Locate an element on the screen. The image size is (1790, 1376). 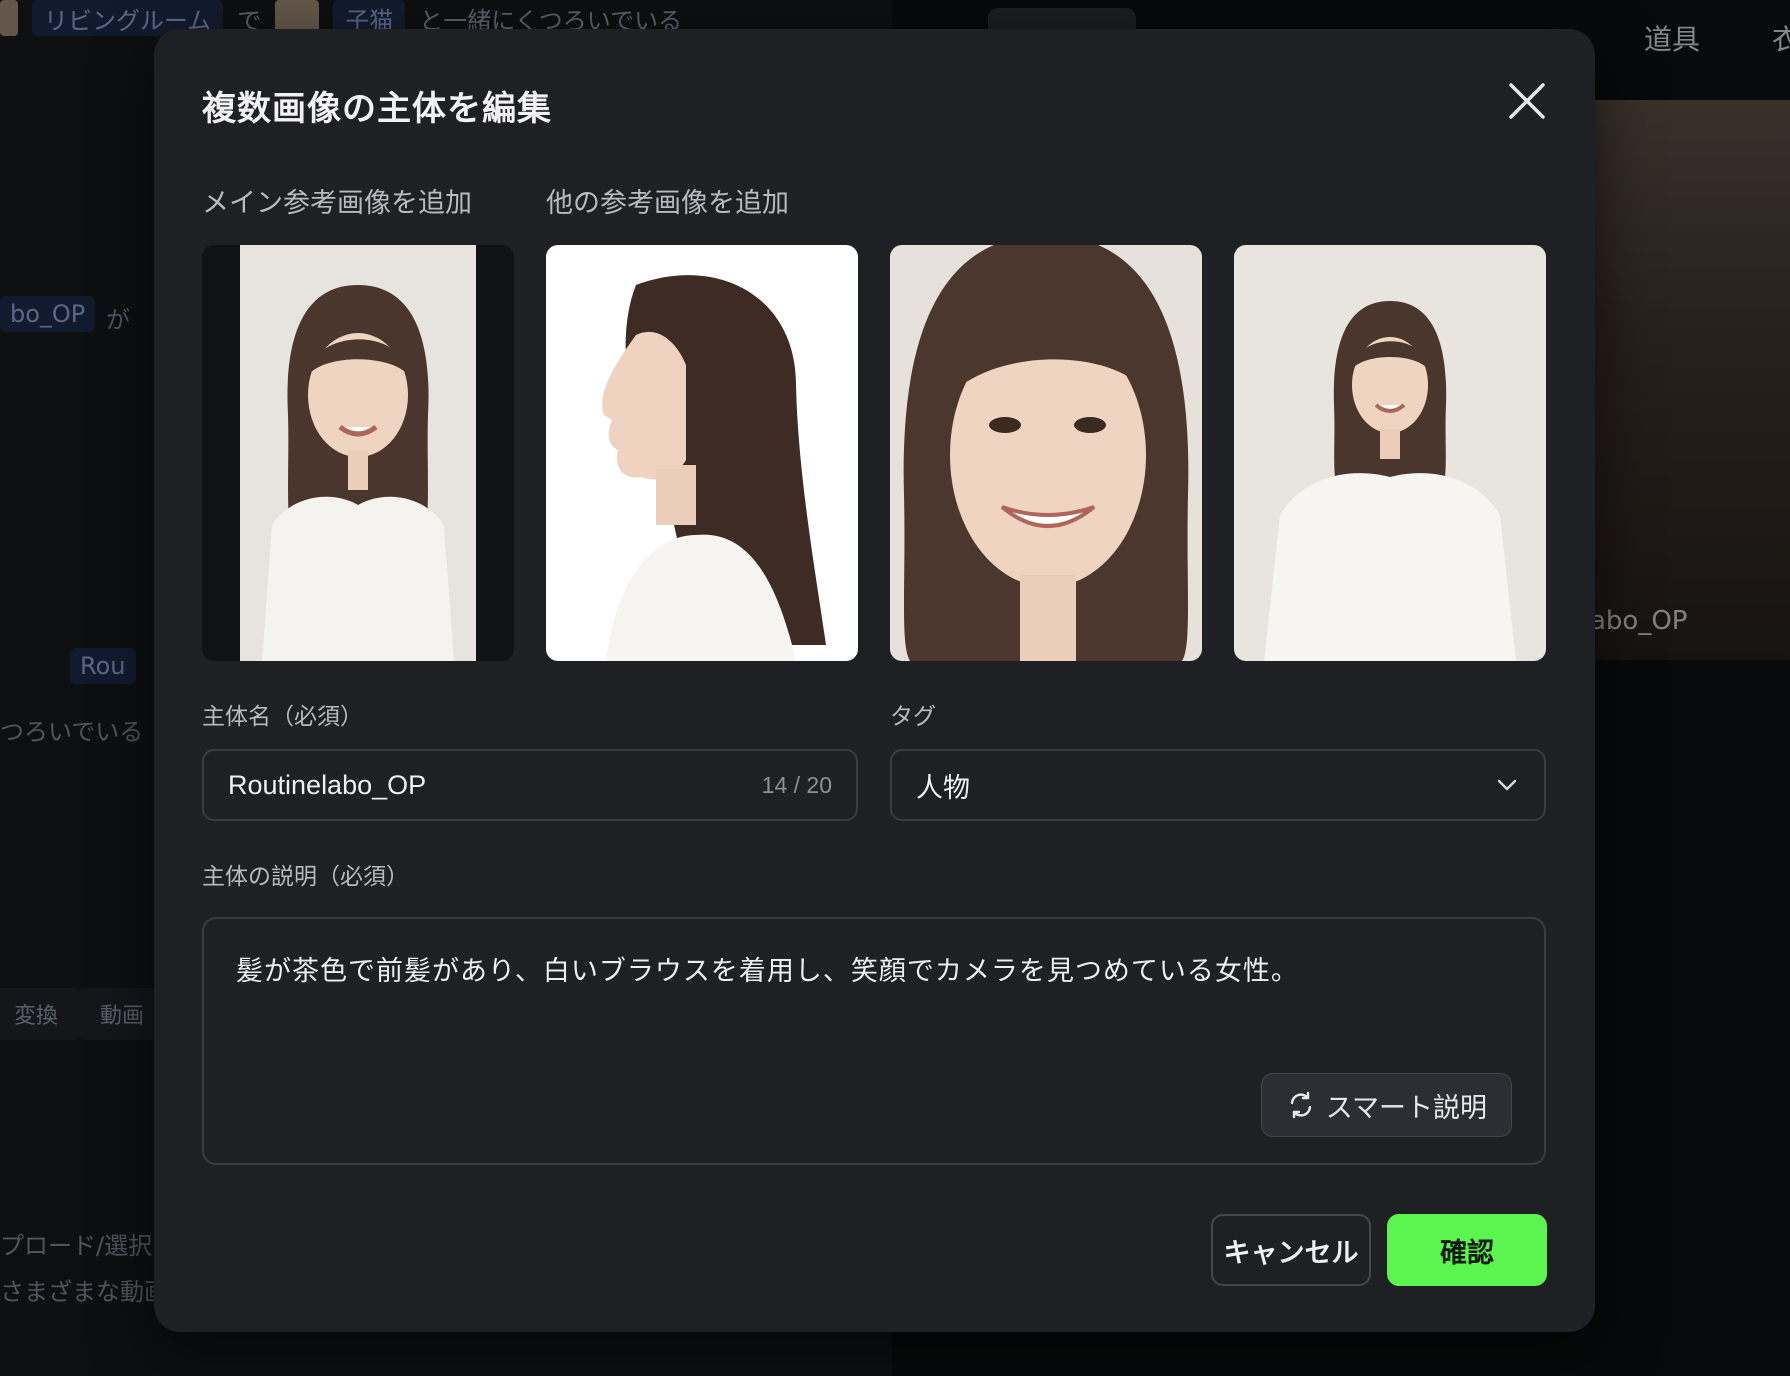
reference-image-closeup is located at coordinates (1046, 453).